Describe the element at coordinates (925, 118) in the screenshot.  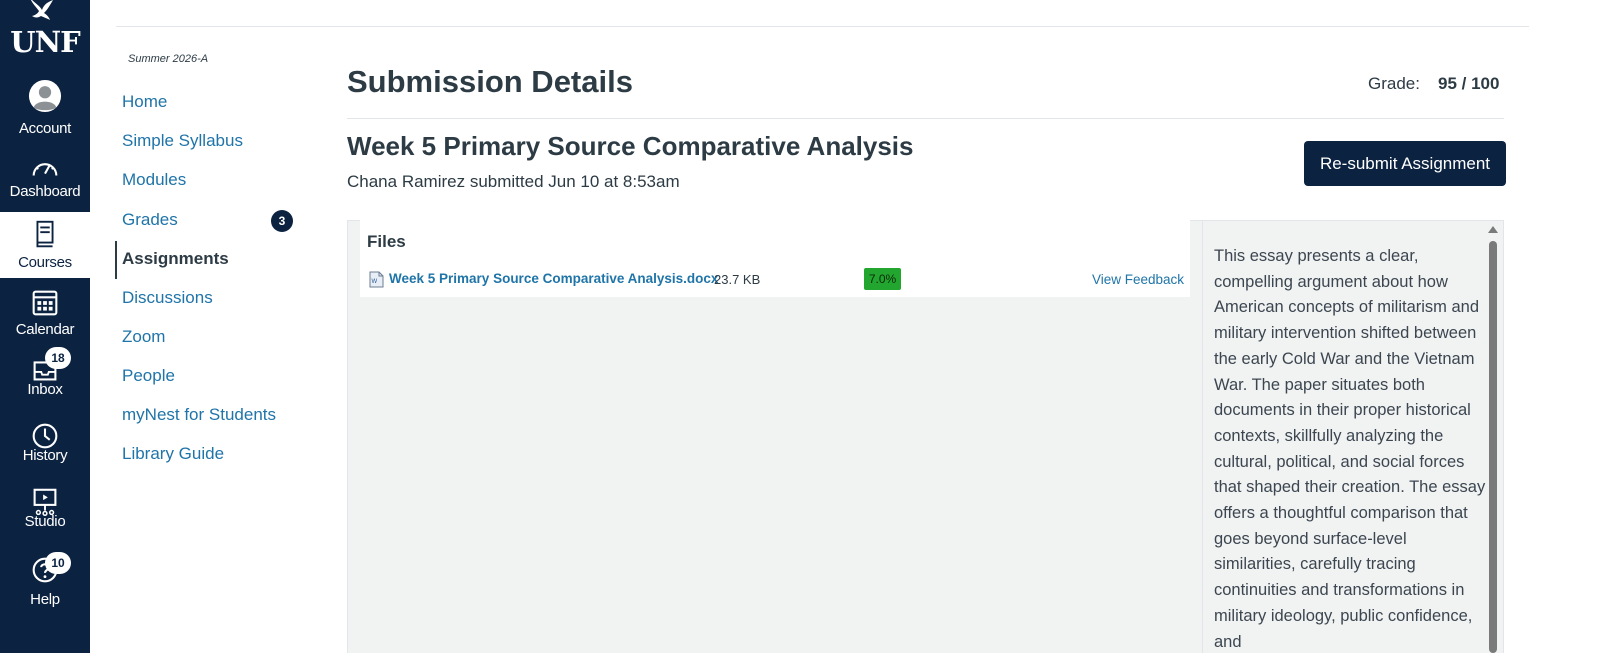
I see `header-divider` at that location.